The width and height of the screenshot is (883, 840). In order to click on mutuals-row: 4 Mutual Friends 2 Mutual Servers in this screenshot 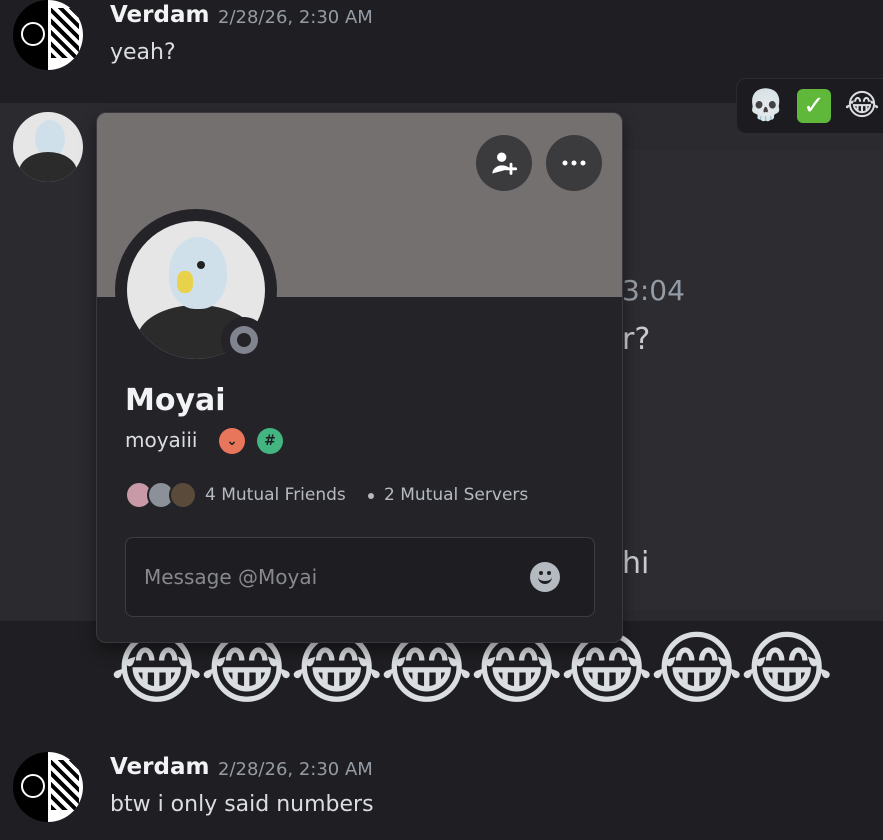, I will do `click(360, 496)`.